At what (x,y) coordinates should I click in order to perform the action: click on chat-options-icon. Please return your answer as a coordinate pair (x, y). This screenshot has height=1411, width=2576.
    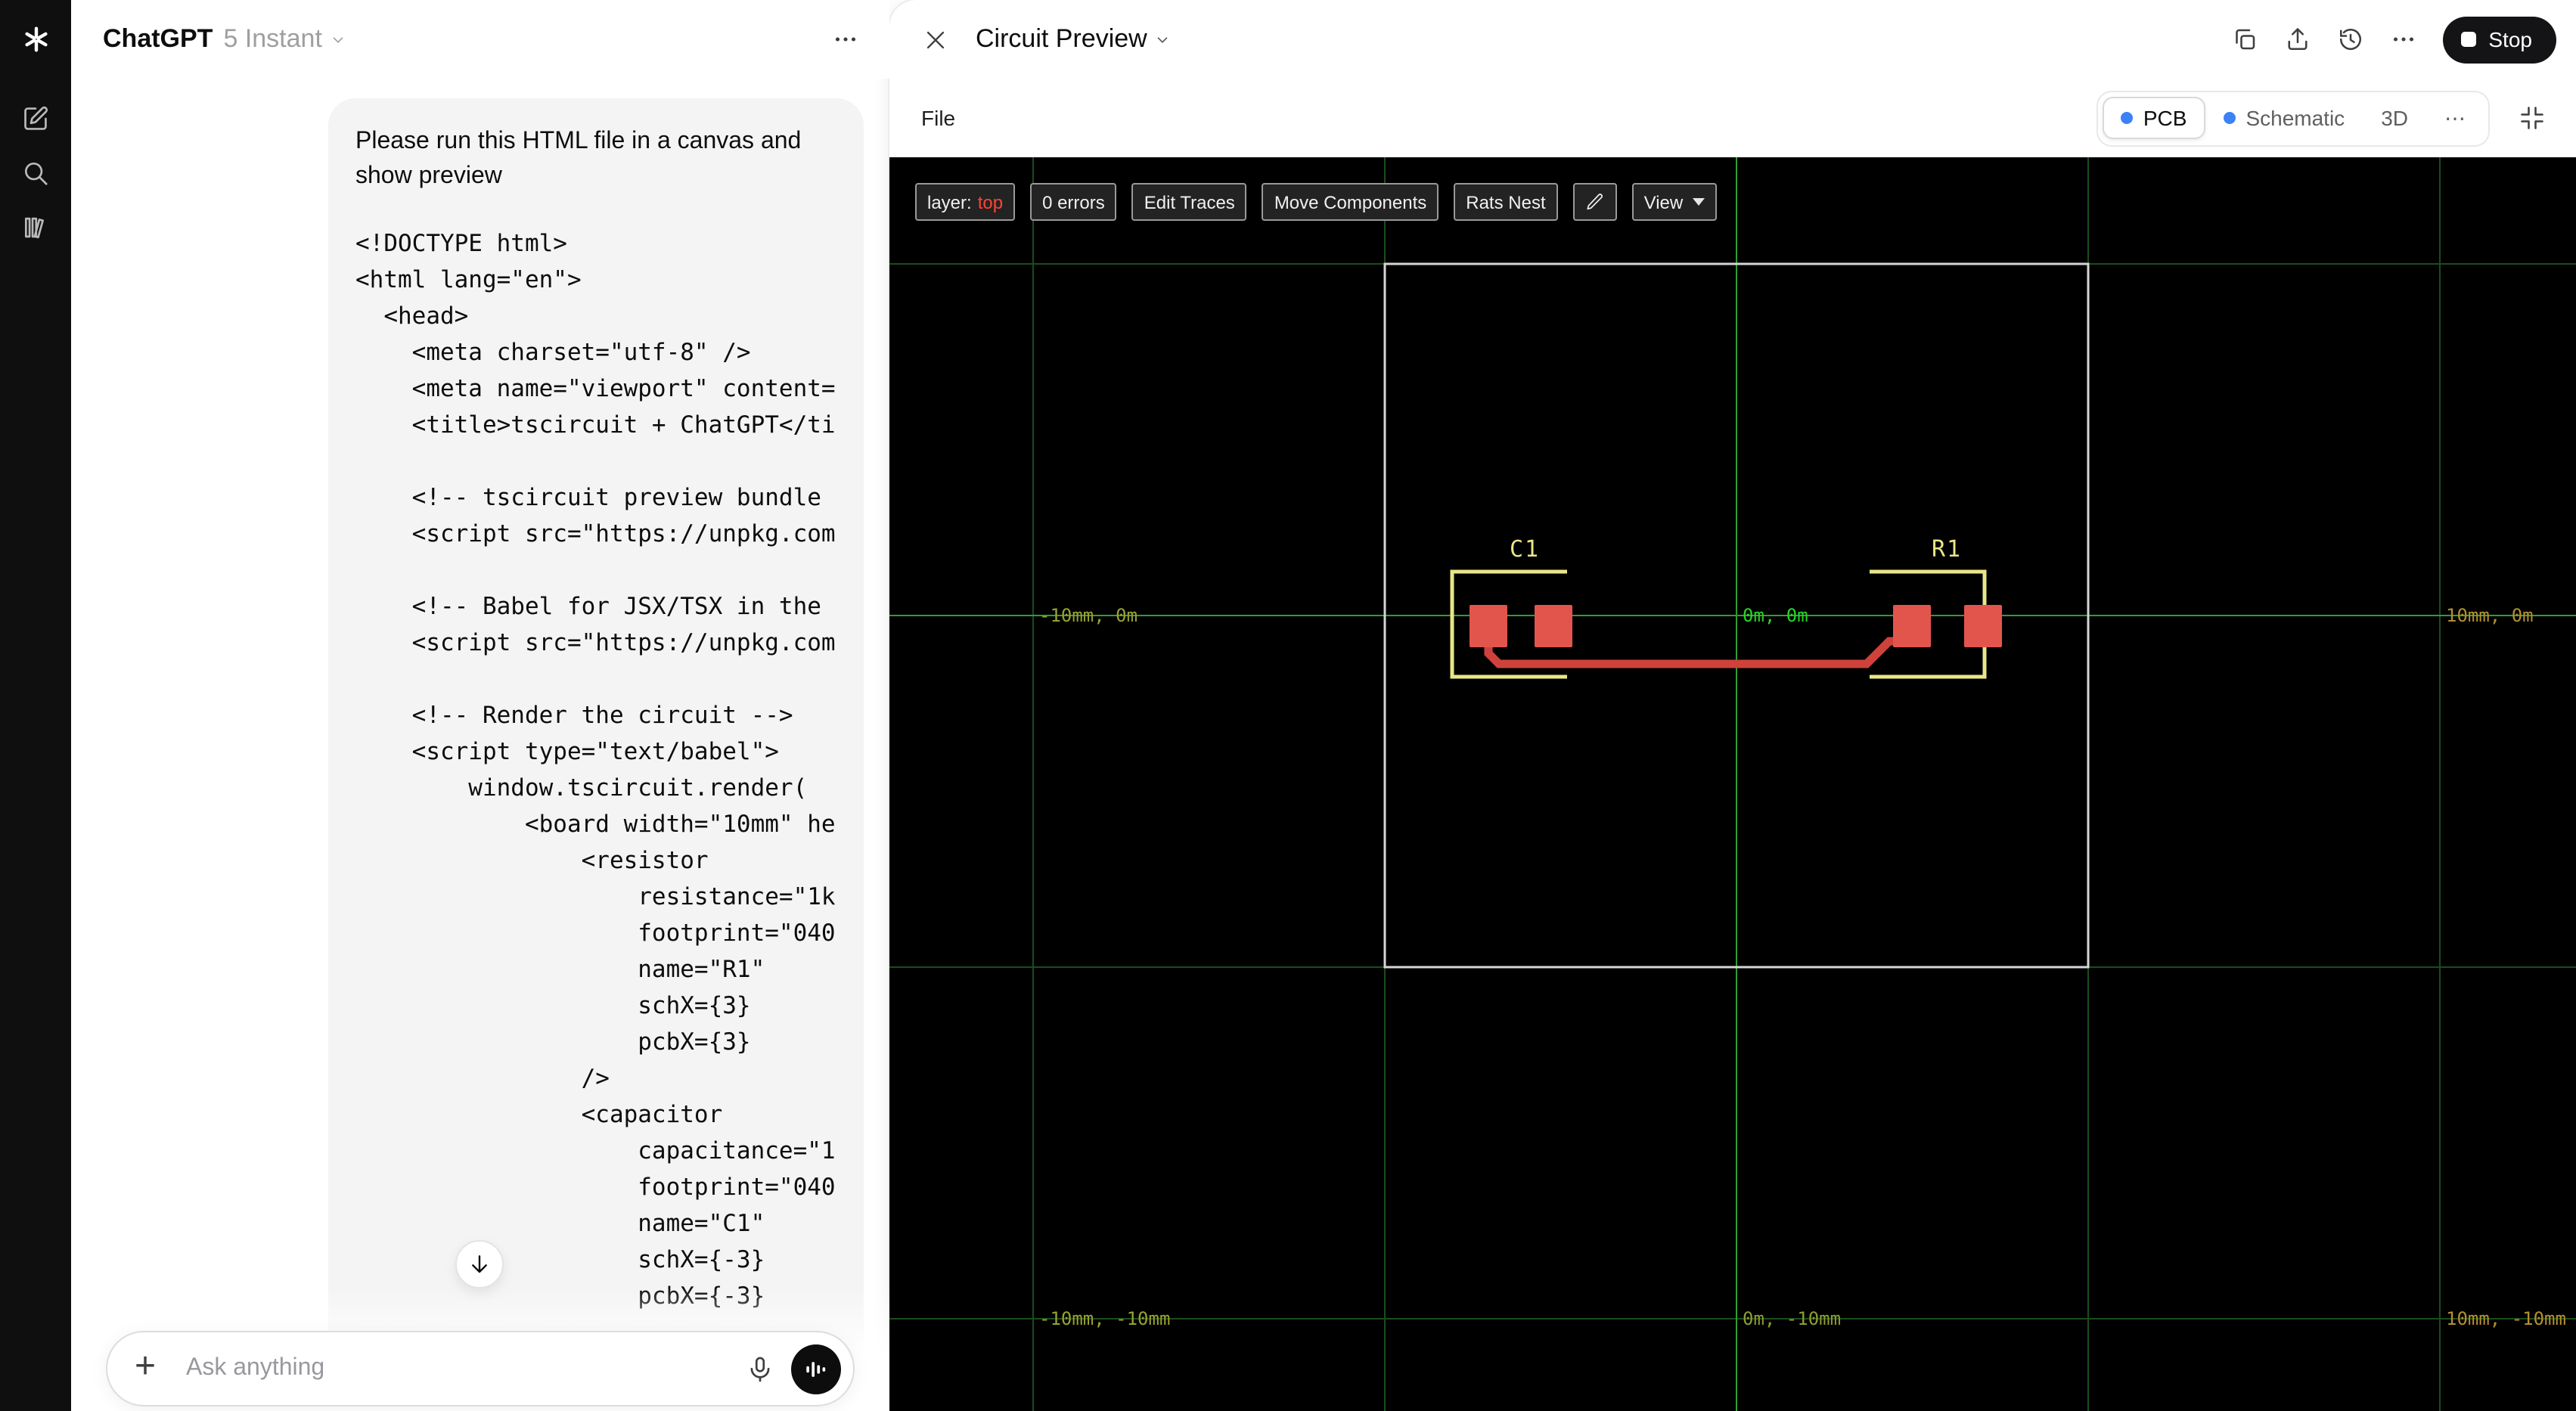
    Looking at the image, I should click on (845, 39).